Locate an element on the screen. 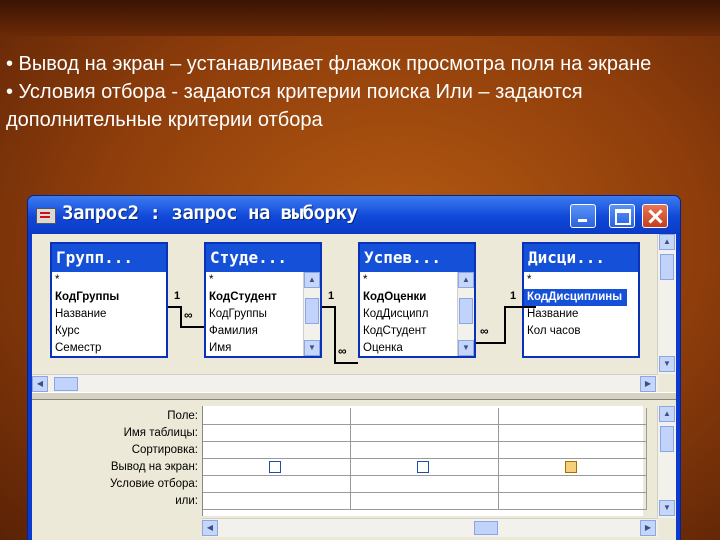  pane-splitter is located at coordinates (354, 396).